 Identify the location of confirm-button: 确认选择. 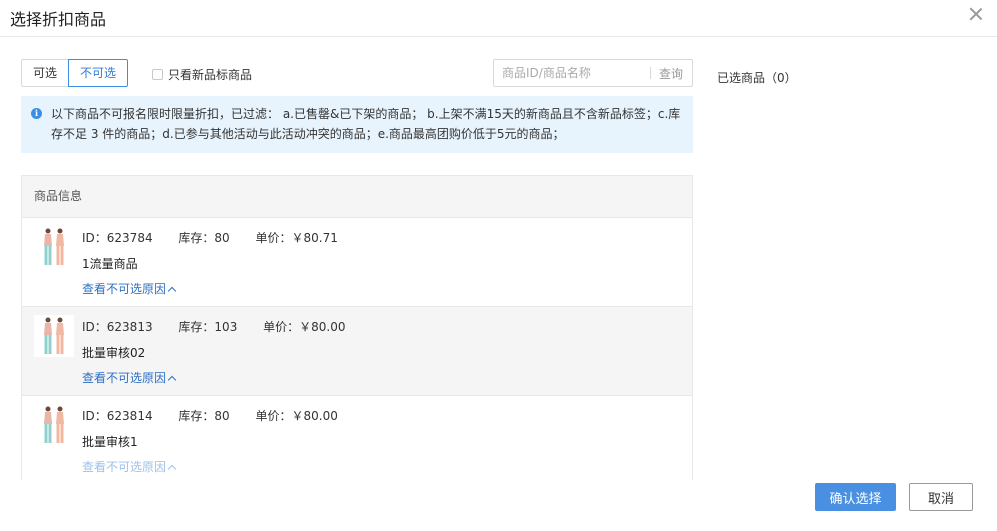
(855, 497).